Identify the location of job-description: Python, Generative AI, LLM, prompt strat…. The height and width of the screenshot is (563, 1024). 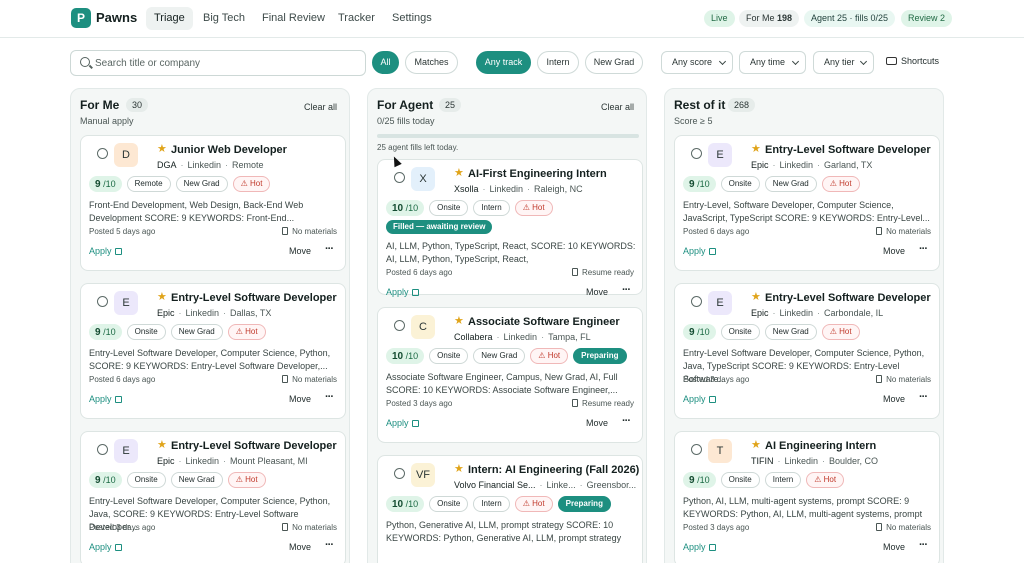
(504, 531).